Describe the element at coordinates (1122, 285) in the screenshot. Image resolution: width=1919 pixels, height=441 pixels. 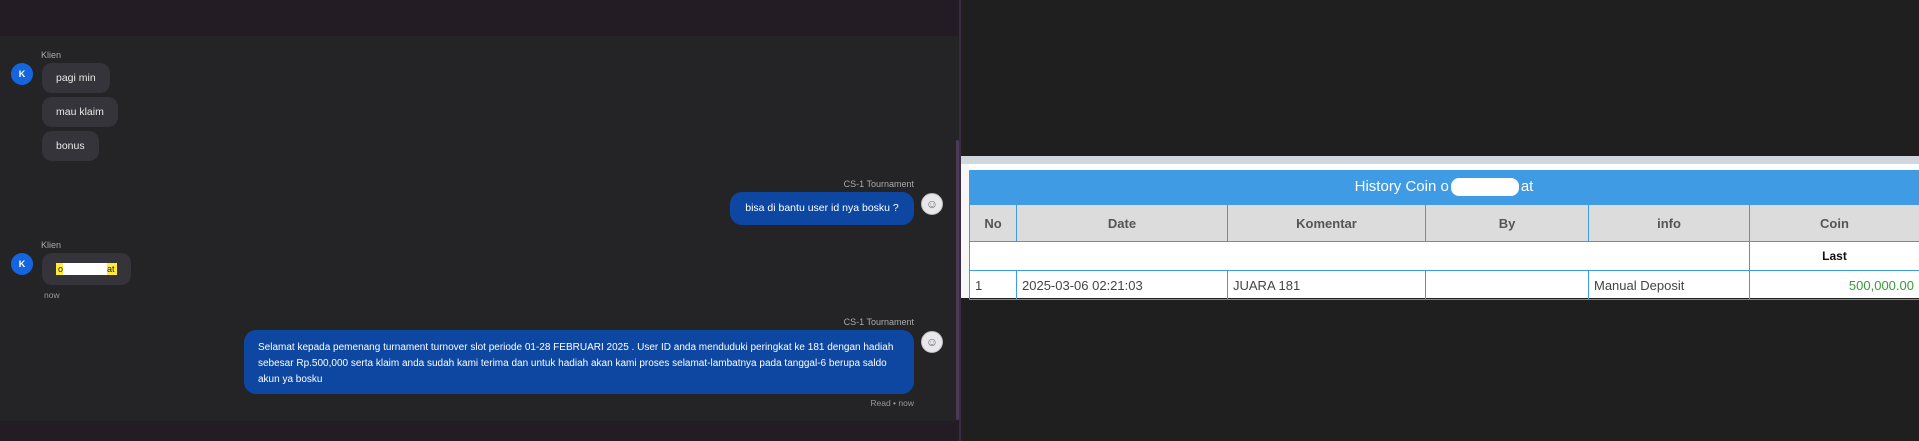
I see `cell-date: 2025-03-06 02:21:03` at that location.